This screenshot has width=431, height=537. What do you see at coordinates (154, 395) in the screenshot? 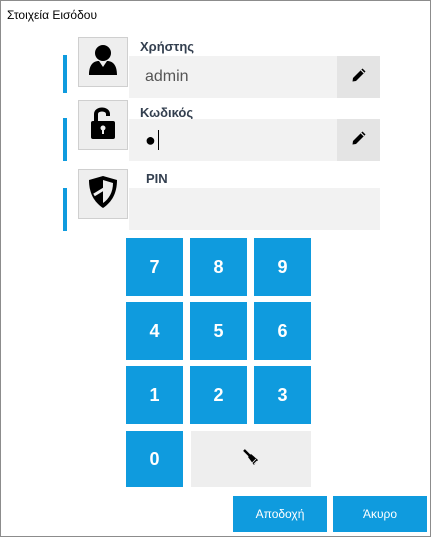
I see `keypad-key-1: 1` at bounding box center [154, 395].